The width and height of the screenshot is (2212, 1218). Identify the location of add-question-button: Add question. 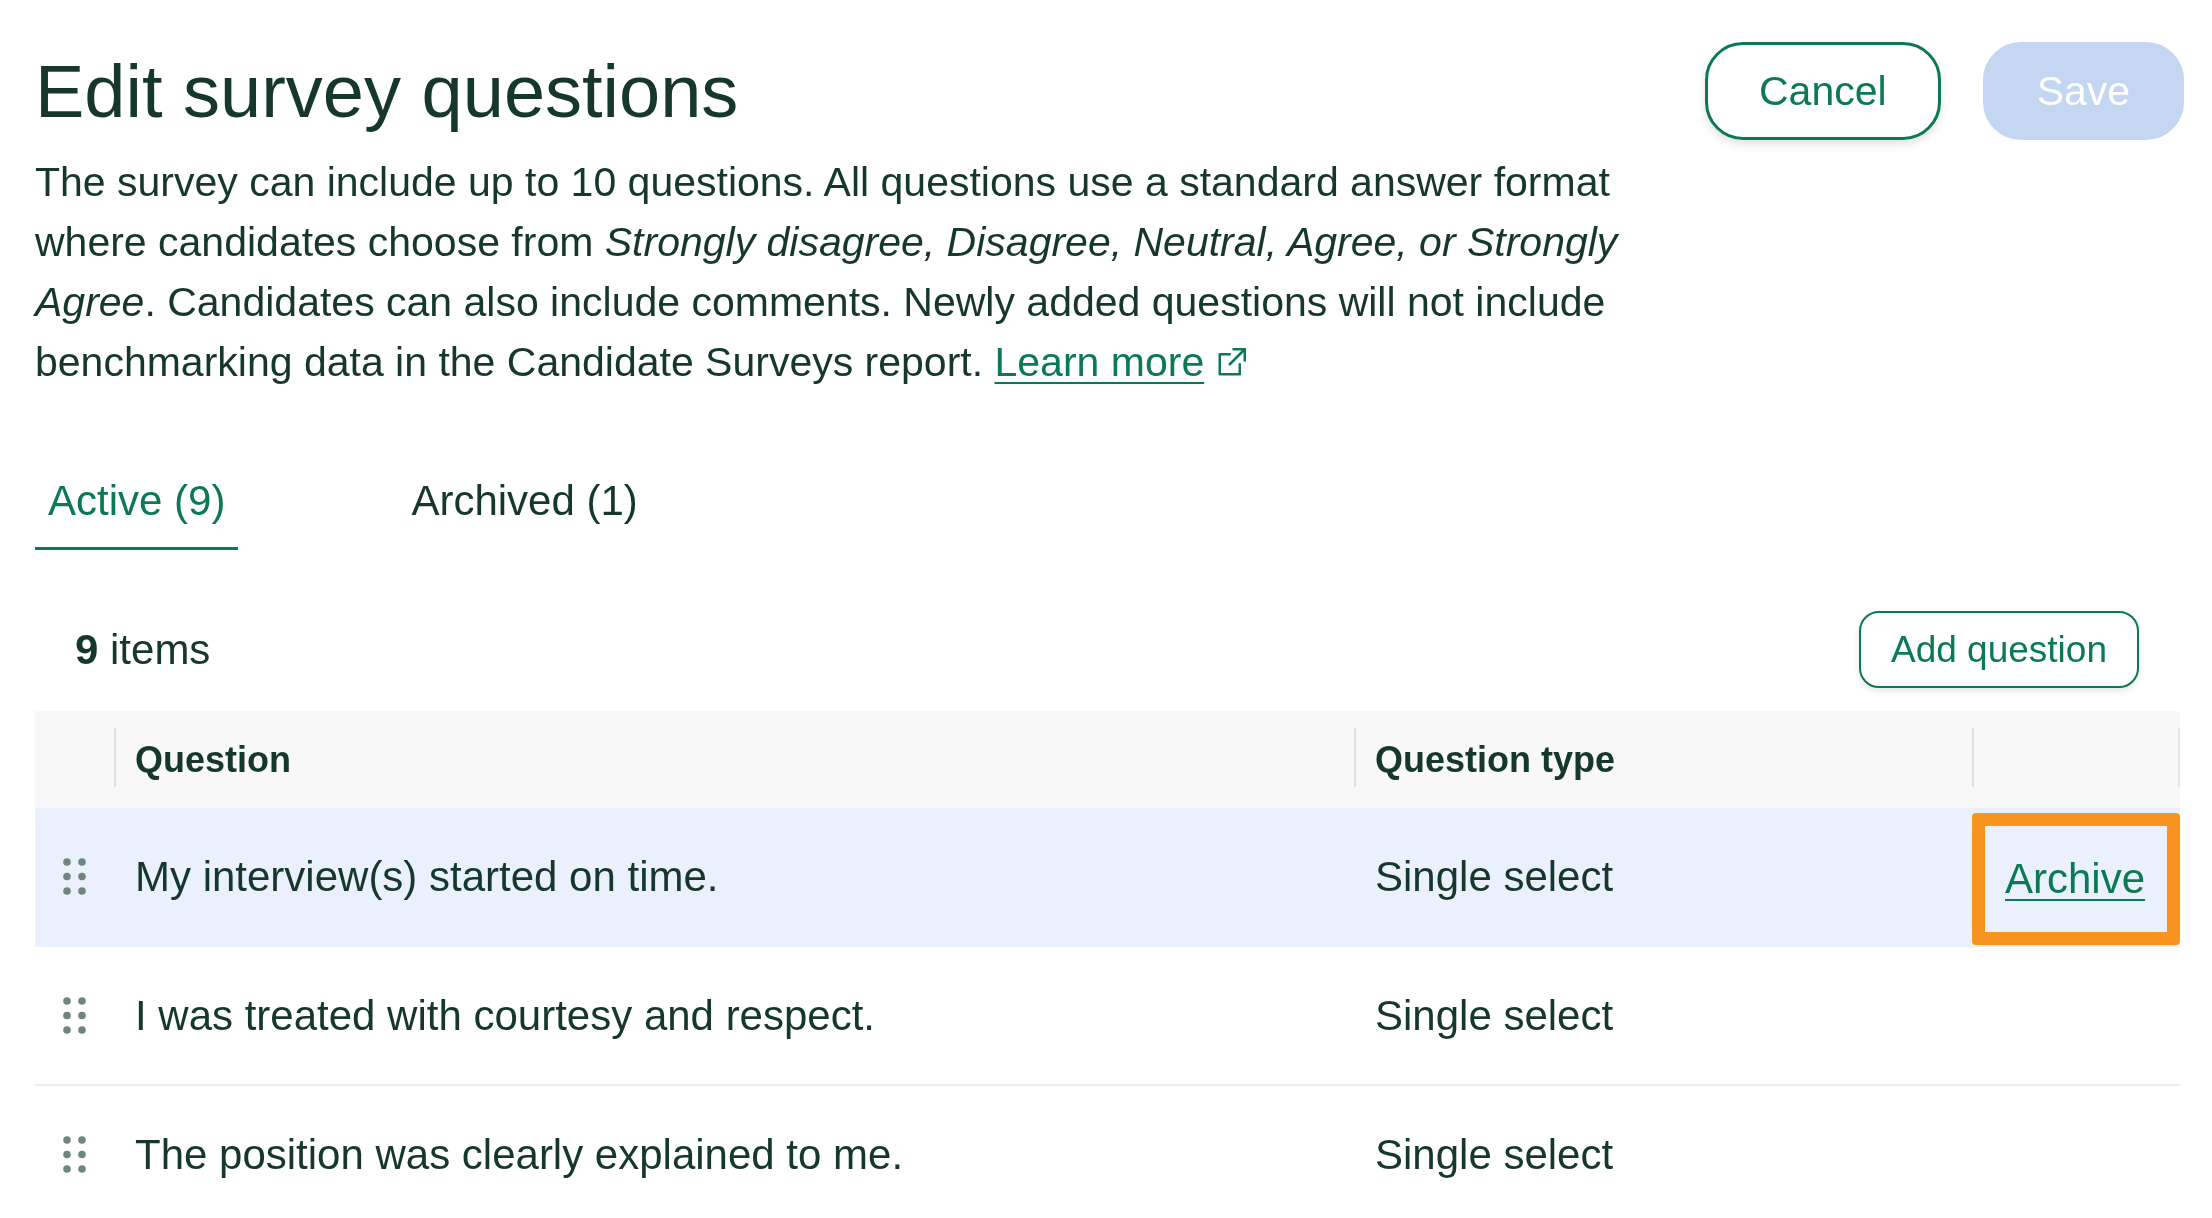
(1999, 649).